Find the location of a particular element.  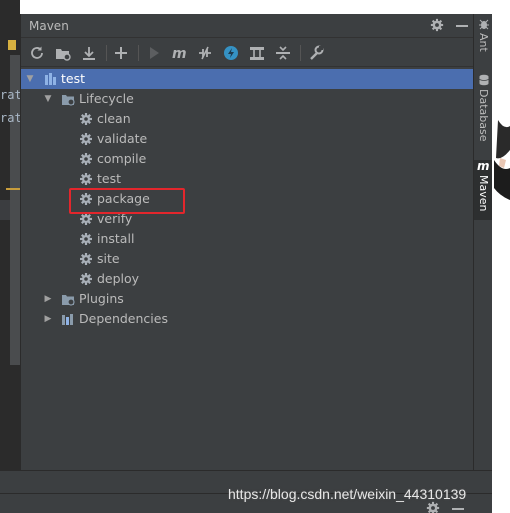

ant-icon is located at coordinates (483, 24).